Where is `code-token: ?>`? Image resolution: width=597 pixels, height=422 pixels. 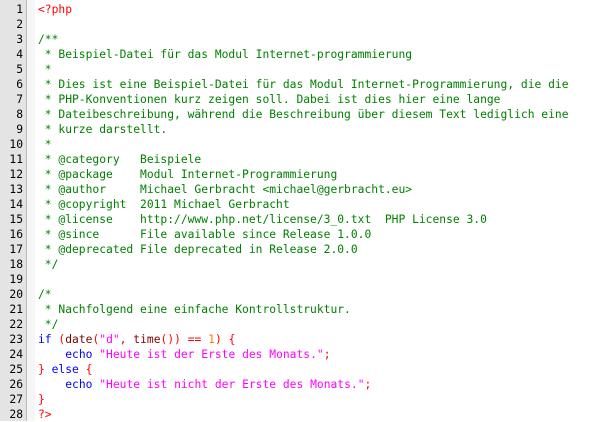 code-token: ?> is located at coordinates (45, 414).